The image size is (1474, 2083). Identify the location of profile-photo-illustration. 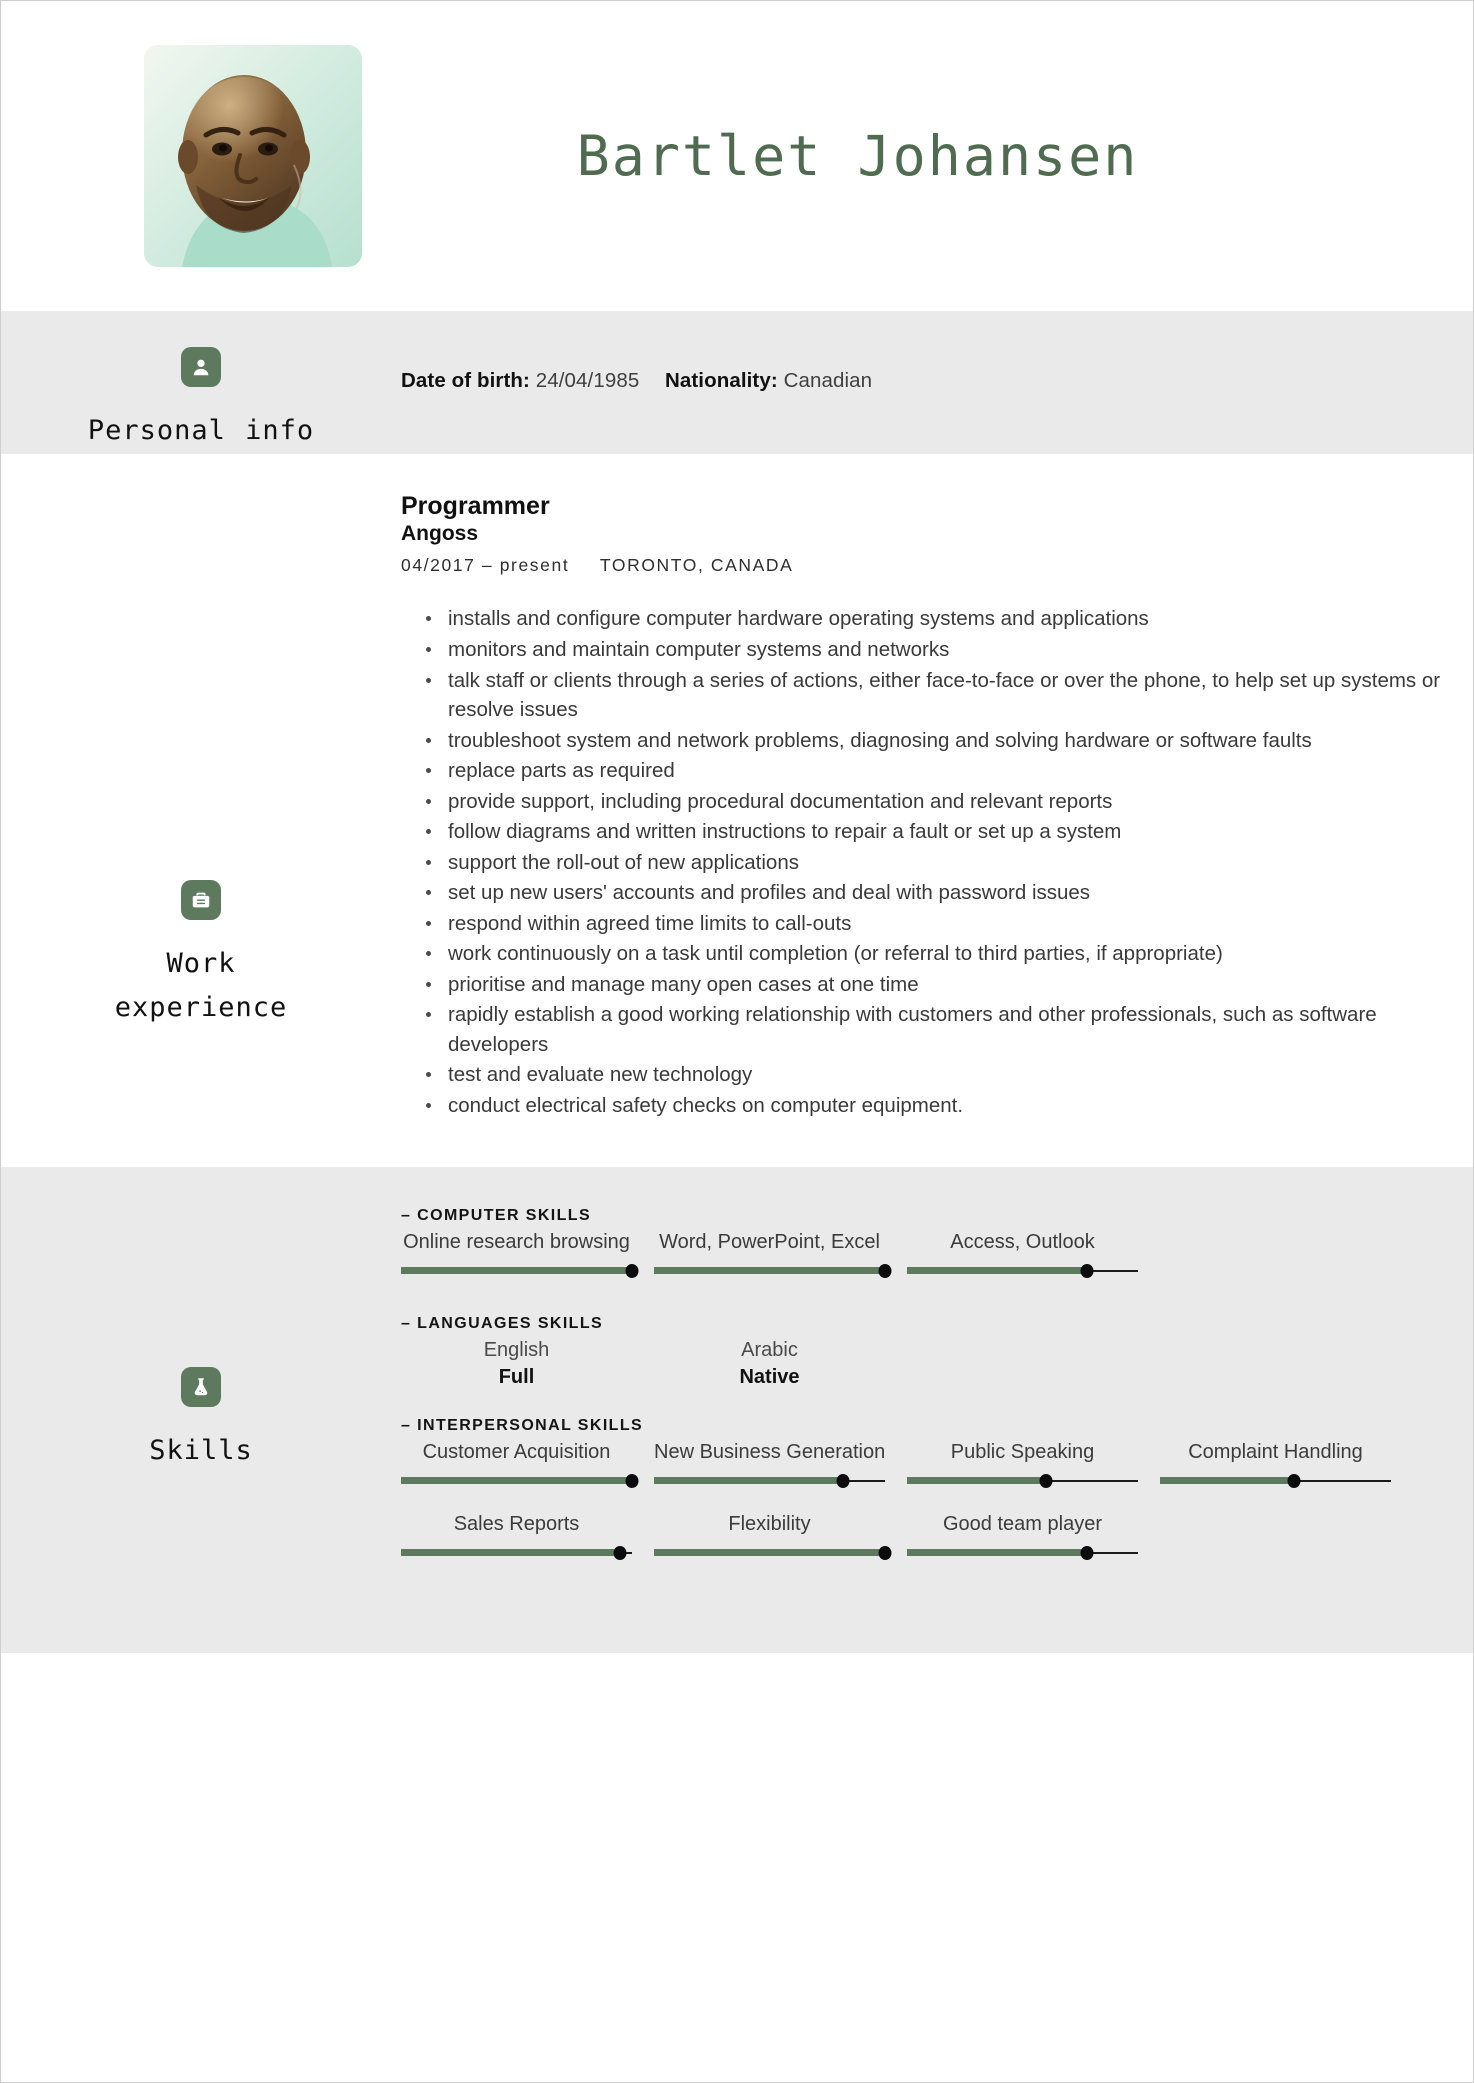
(253, 156).